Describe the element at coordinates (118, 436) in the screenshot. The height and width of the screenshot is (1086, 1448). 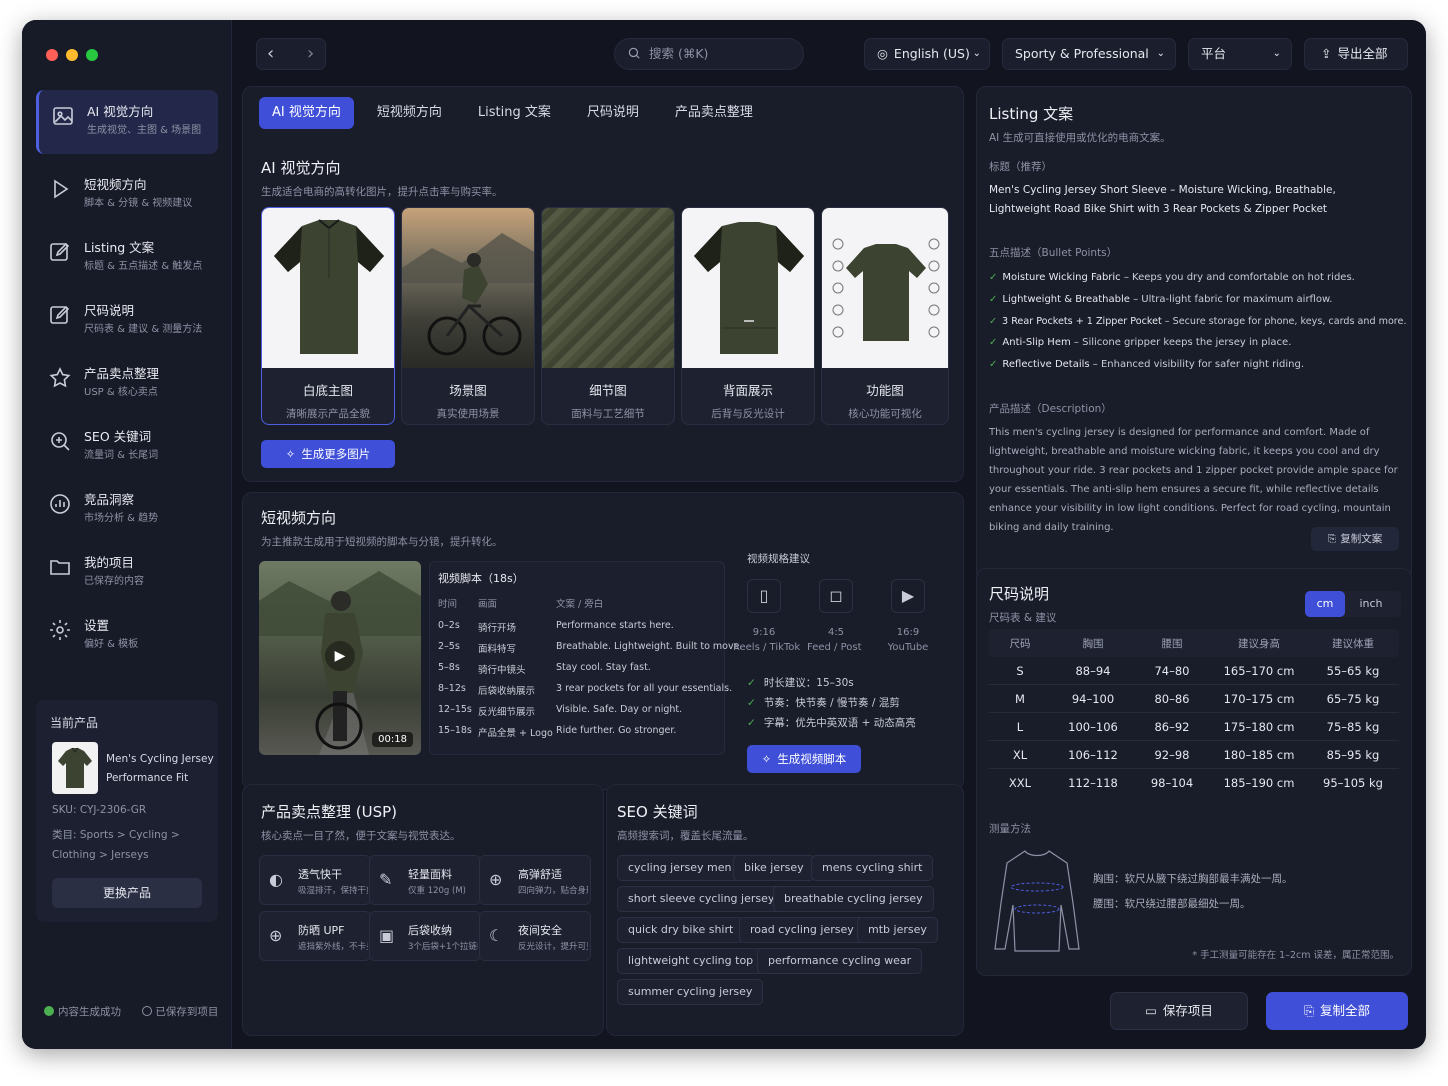
I see `sidebar-item-title: SEO 关键词` at that location.